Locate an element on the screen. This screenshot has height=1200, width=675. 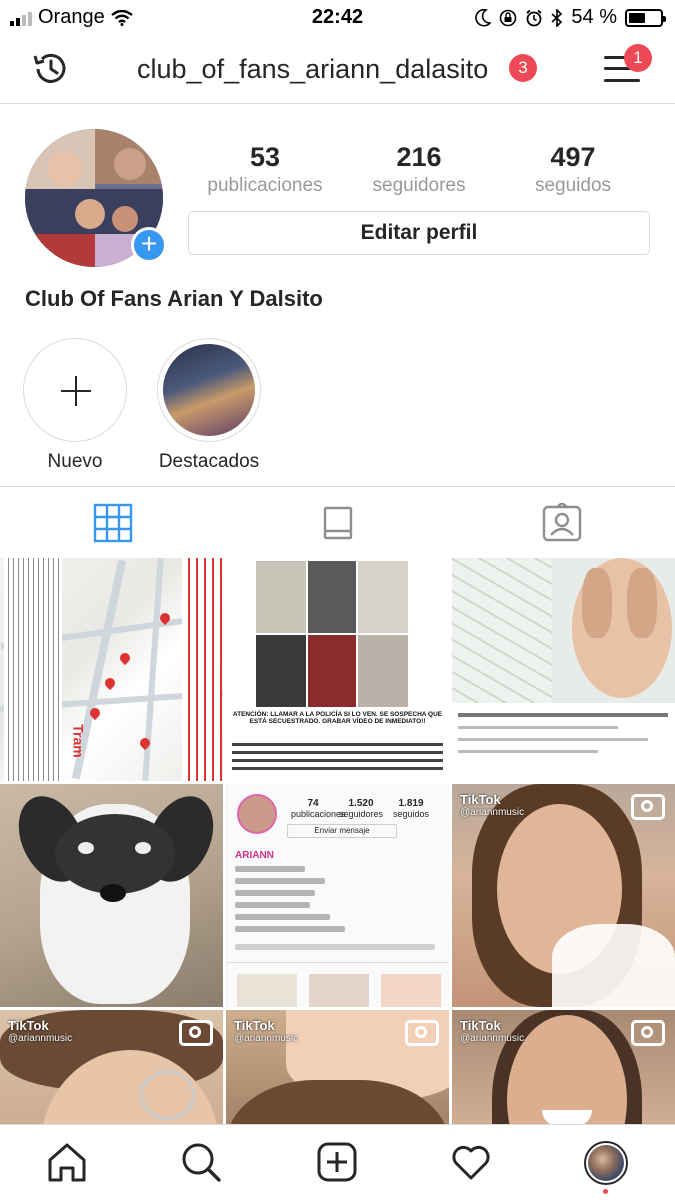
stat-followers: 216 seguidores is located at coordinates (419, 169).